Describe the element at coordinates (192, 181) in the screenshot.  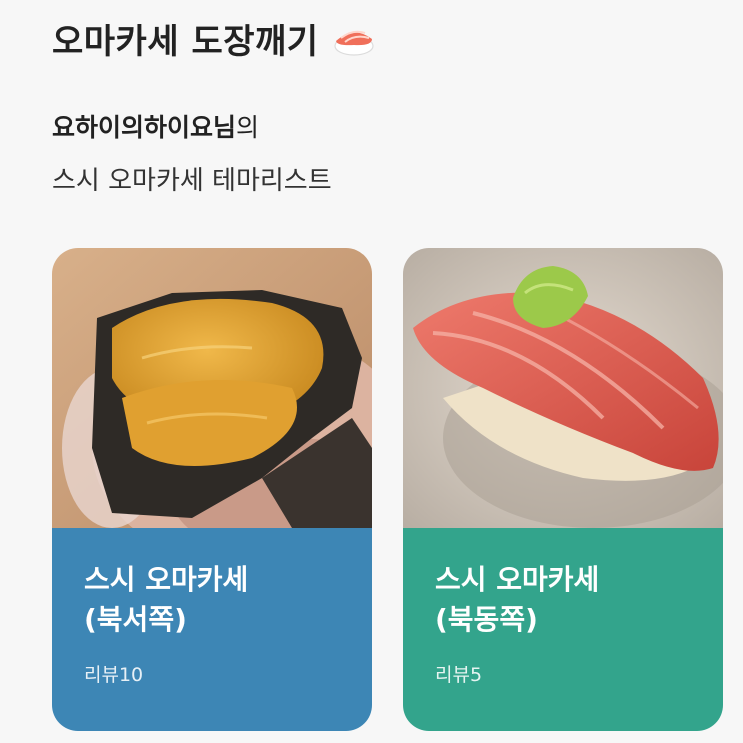
I see `list-subtitle: 스시 오마카세 테마리스트` at that location.